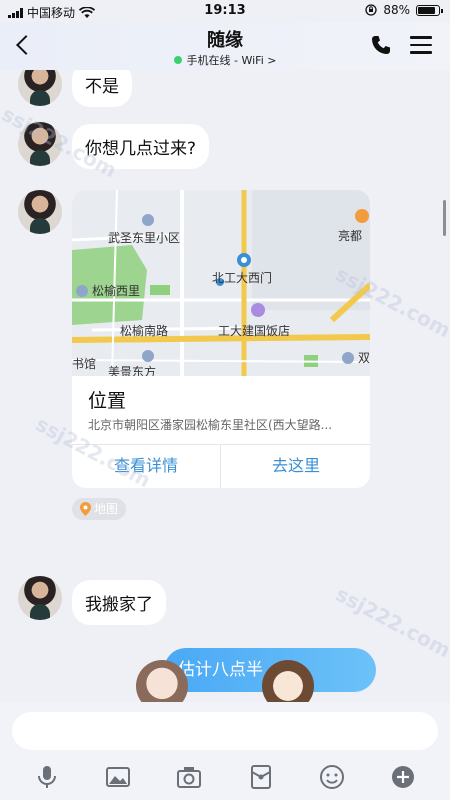 This screenshot has height=800, width=450. I want to click on camera-icon, so click(189, 777).